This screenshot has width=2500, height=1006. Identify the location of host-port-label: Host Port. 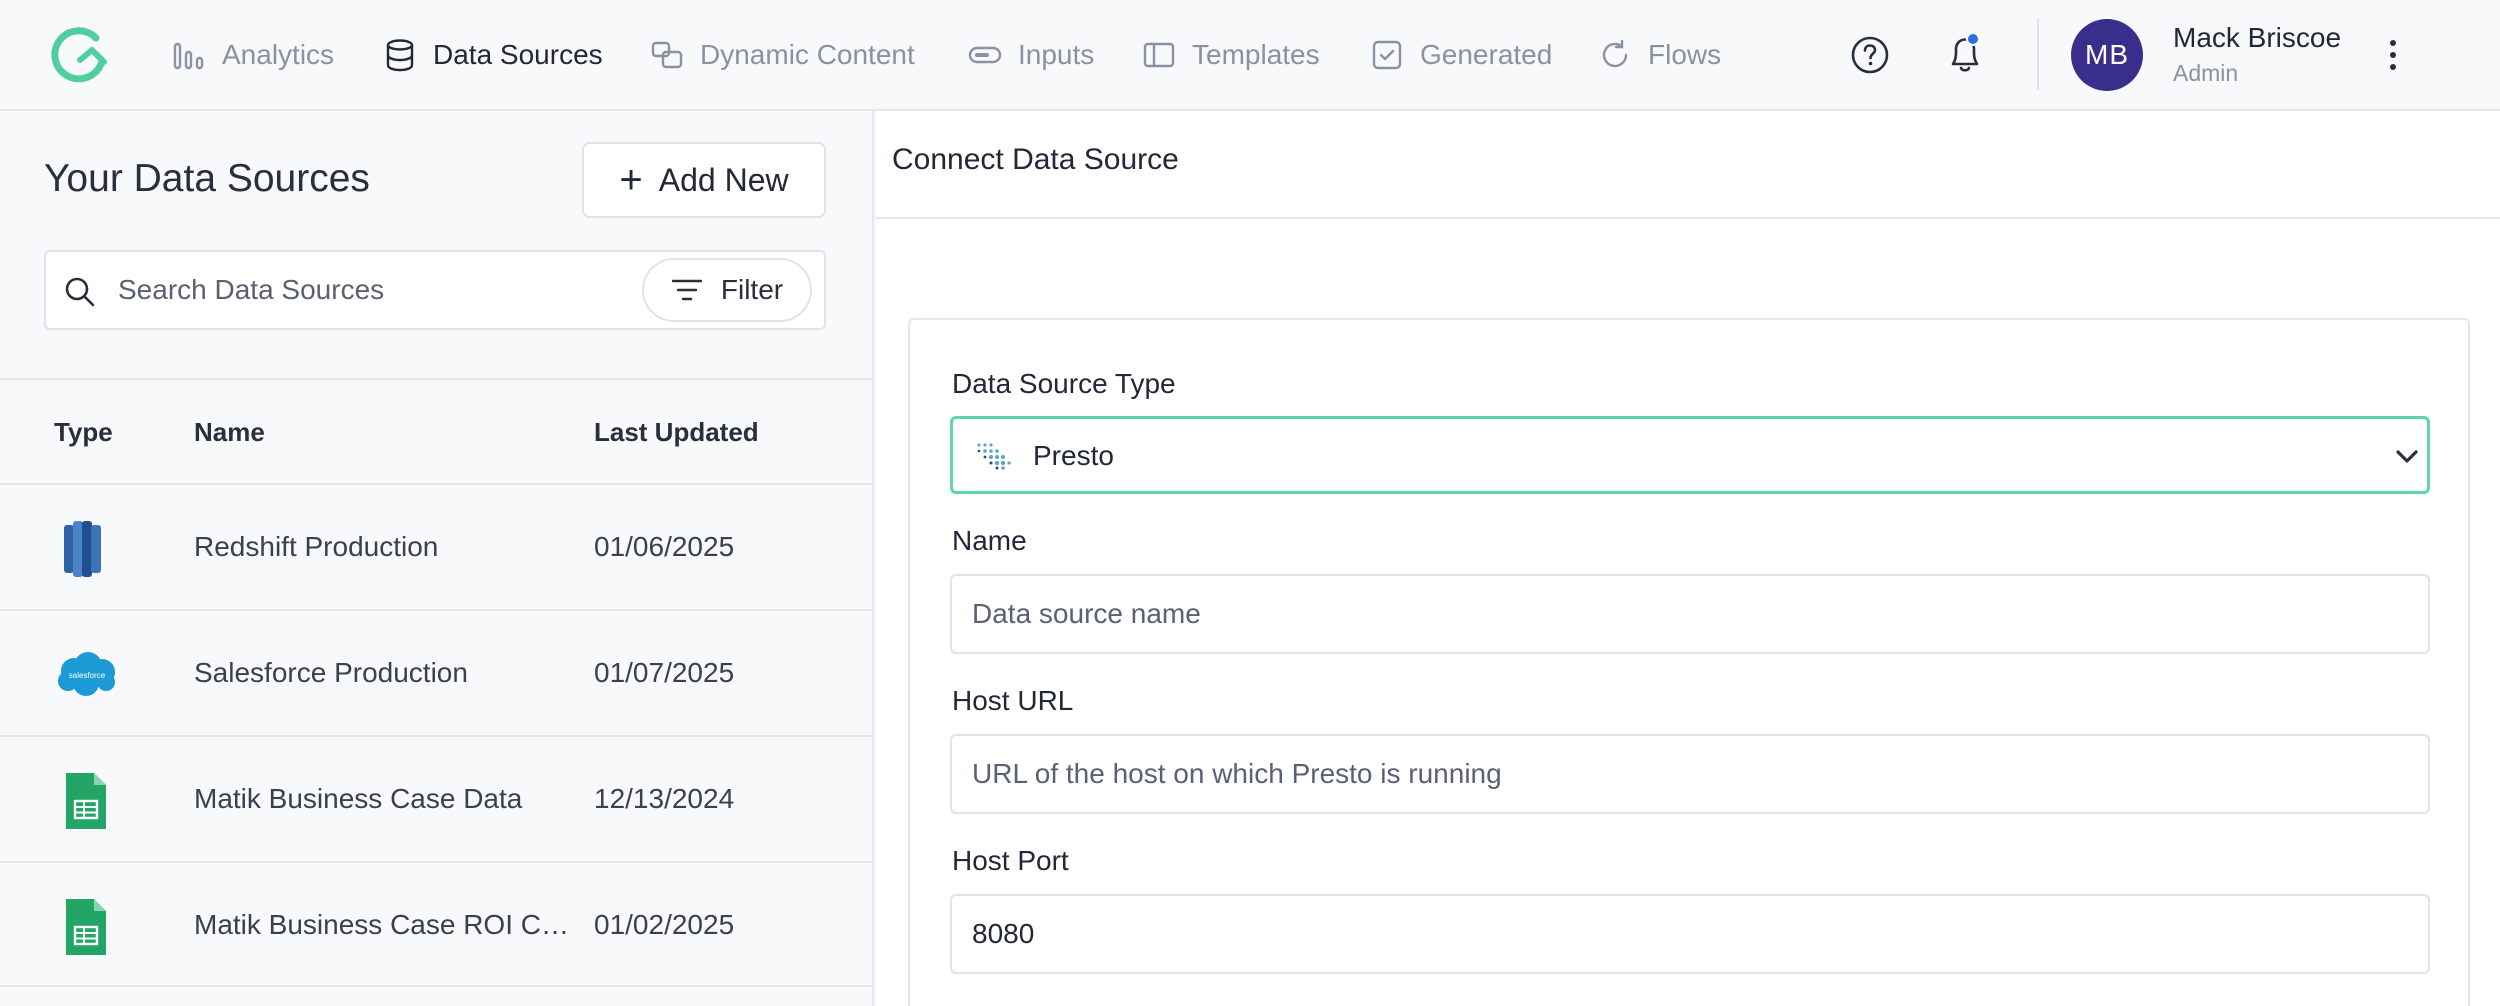
(1010, 860).